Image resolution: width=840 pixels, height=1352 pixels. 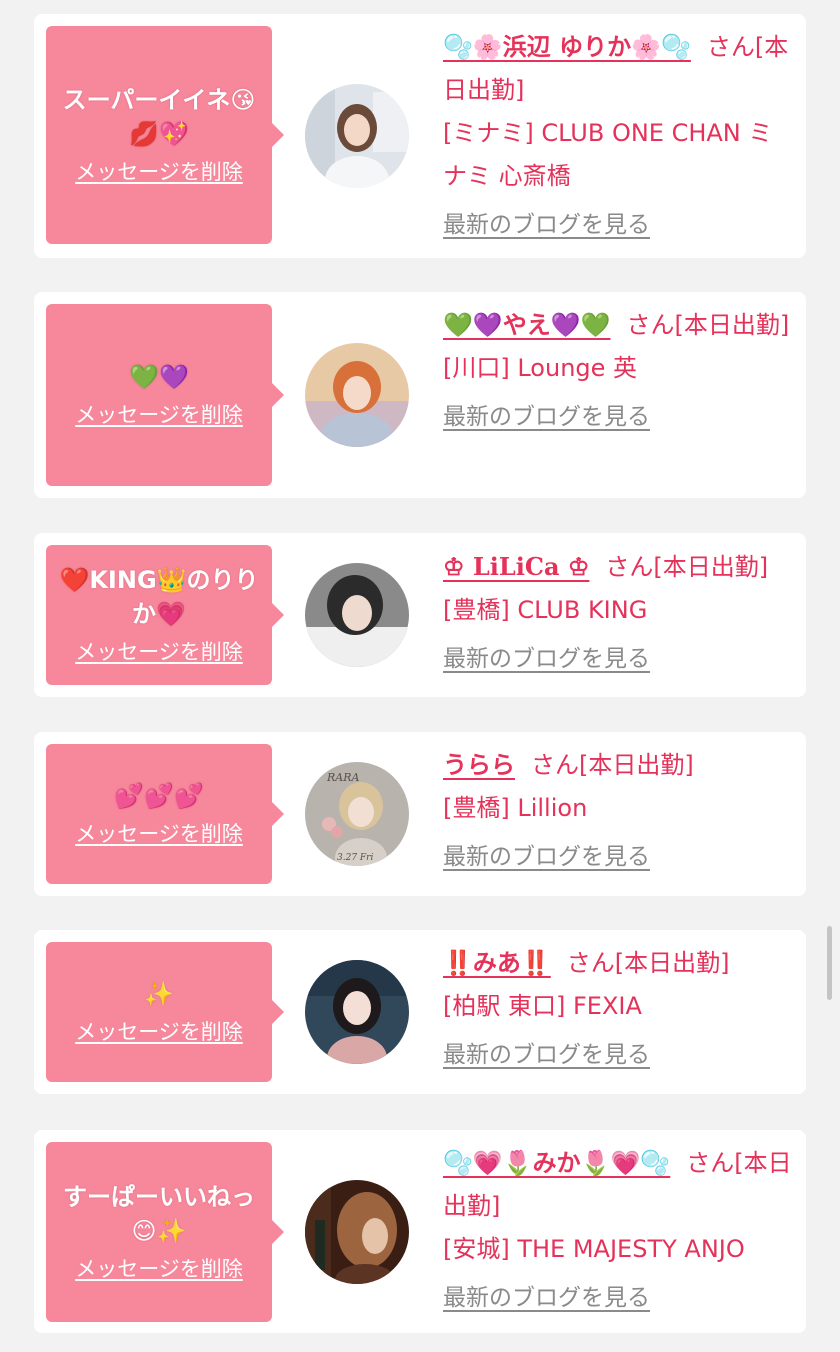 I want to click on message-text: ❤️KING👑のりりか💗, so click(x=159, y=597).